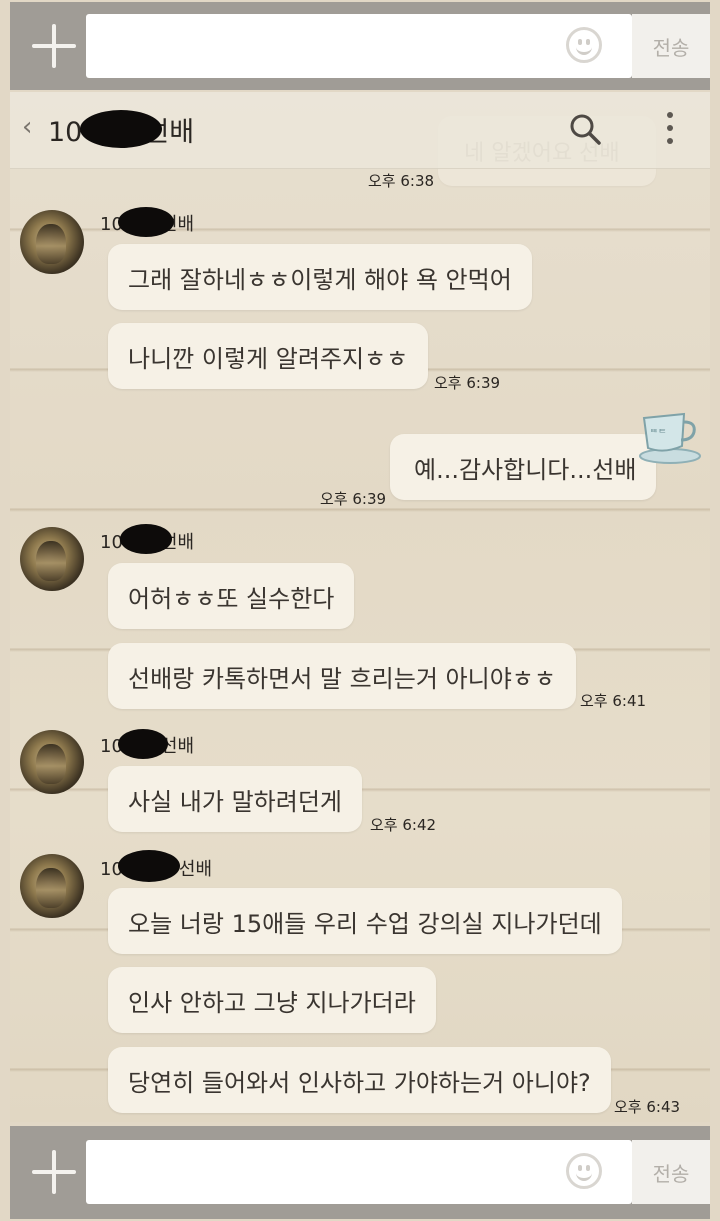 This screenshot has width=720, height=1221. I want to click on message-bubble: 인사 안하고 그냥 지나가더라, so click(272, 1000).